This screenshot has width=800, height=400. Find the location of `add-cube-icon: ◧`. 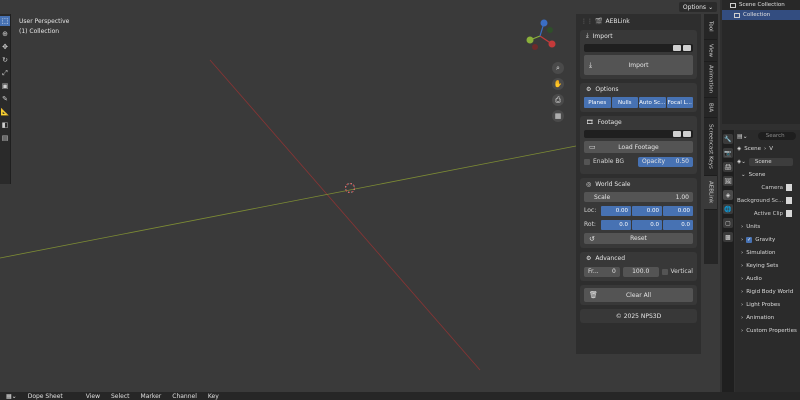

add-cube-icon: ◧ is located at coordinates (5, 125).